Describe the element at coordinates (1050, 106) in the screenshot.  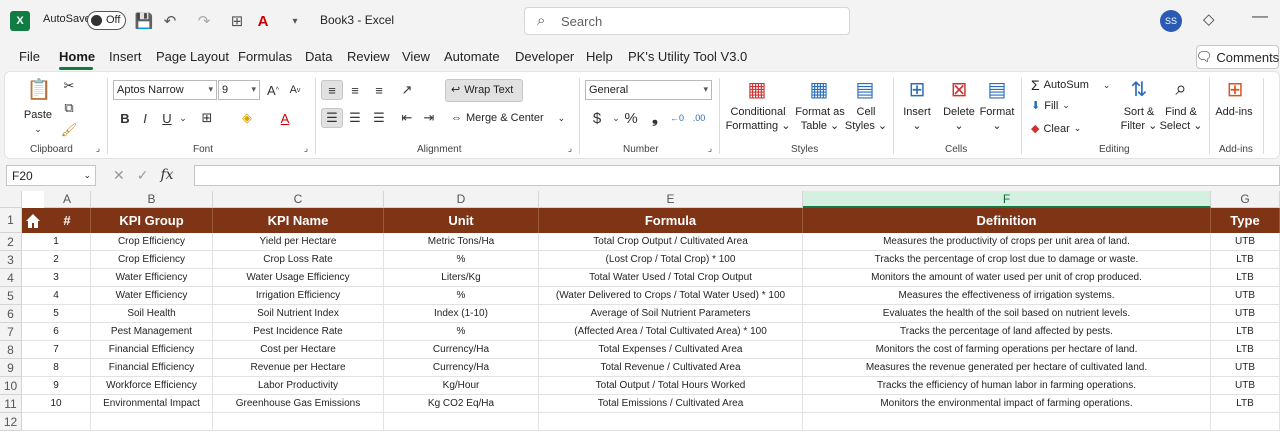
I see `fill-button: ⬇ Fill ⌄` at that location.